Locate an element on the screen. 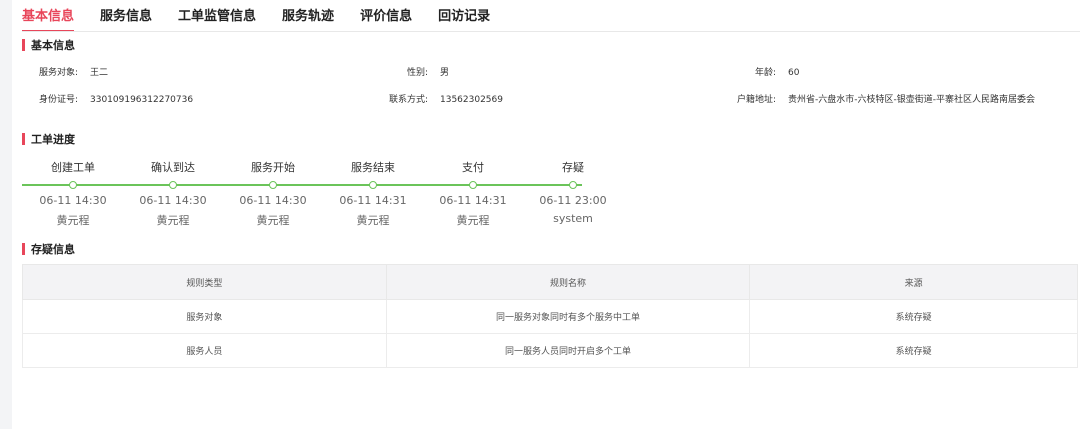  step-time: 06-11 23:00 is located at coordinates (573, 200).